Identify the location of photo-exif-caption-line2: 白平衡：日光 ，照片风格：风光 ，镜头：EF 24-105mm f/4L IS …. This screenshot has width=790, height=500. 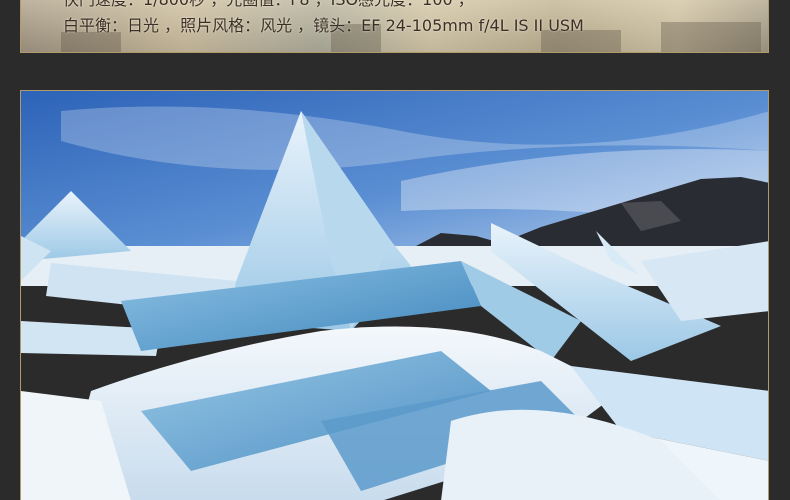
(323, 25).